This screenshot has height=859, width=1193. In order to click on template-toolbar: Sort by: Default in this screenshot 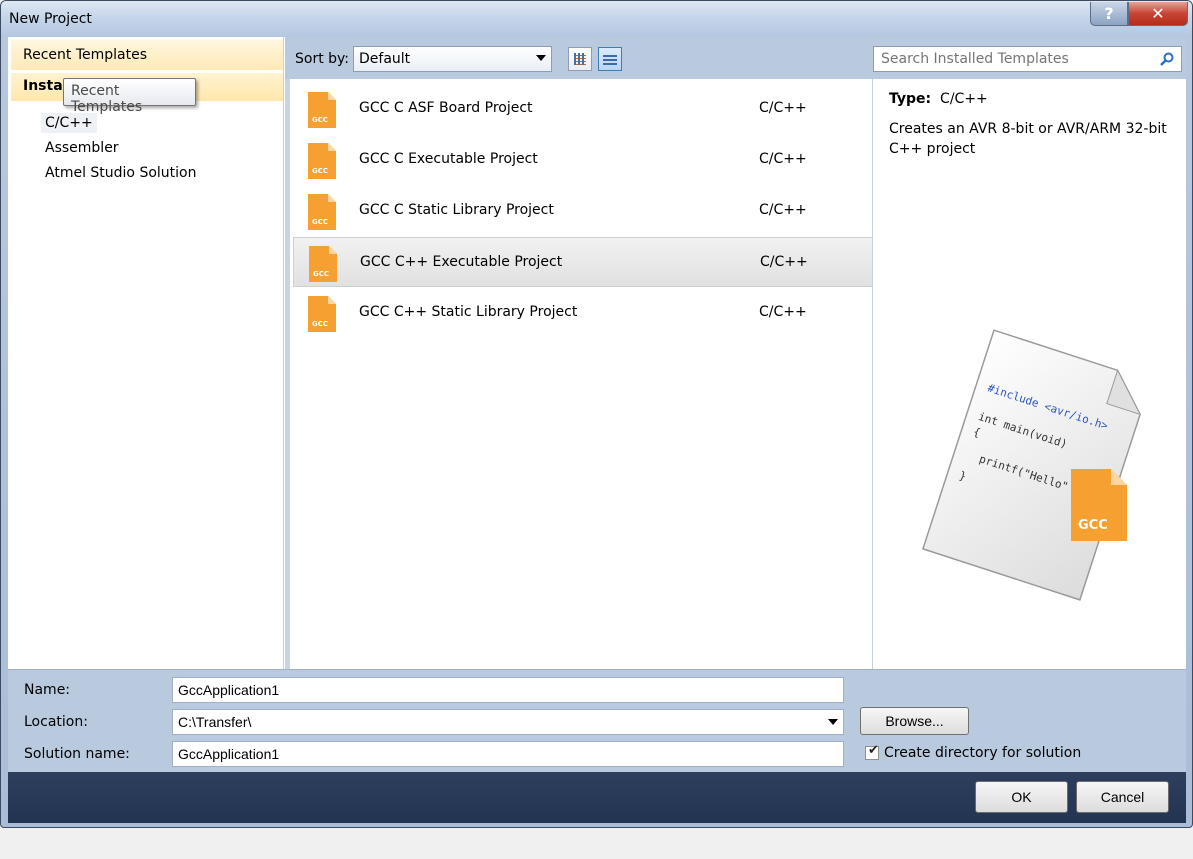, I will do `click(578, 58)`.